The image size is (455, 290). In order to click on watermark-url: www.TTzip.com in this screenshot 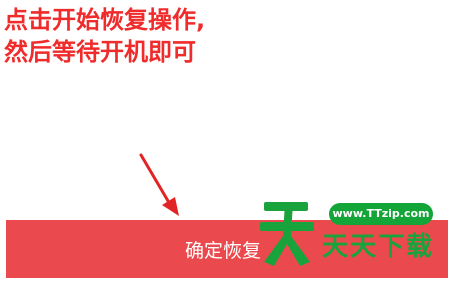, I will do `click(381, 213)`.